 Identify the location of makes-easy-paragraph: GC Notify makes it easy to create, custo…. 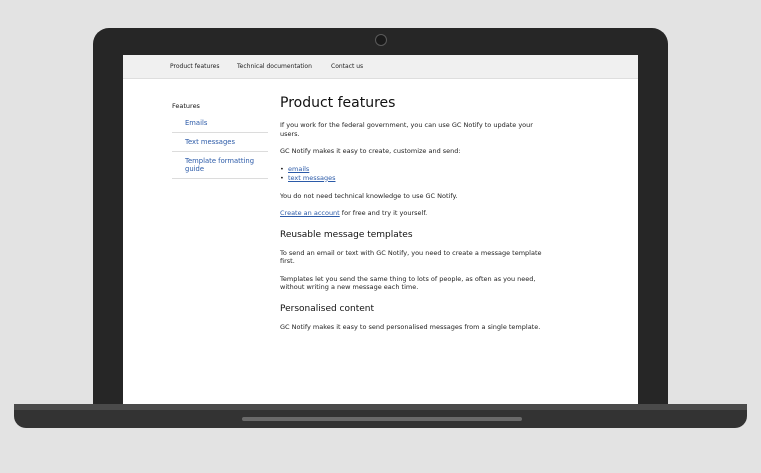
(370, 151).